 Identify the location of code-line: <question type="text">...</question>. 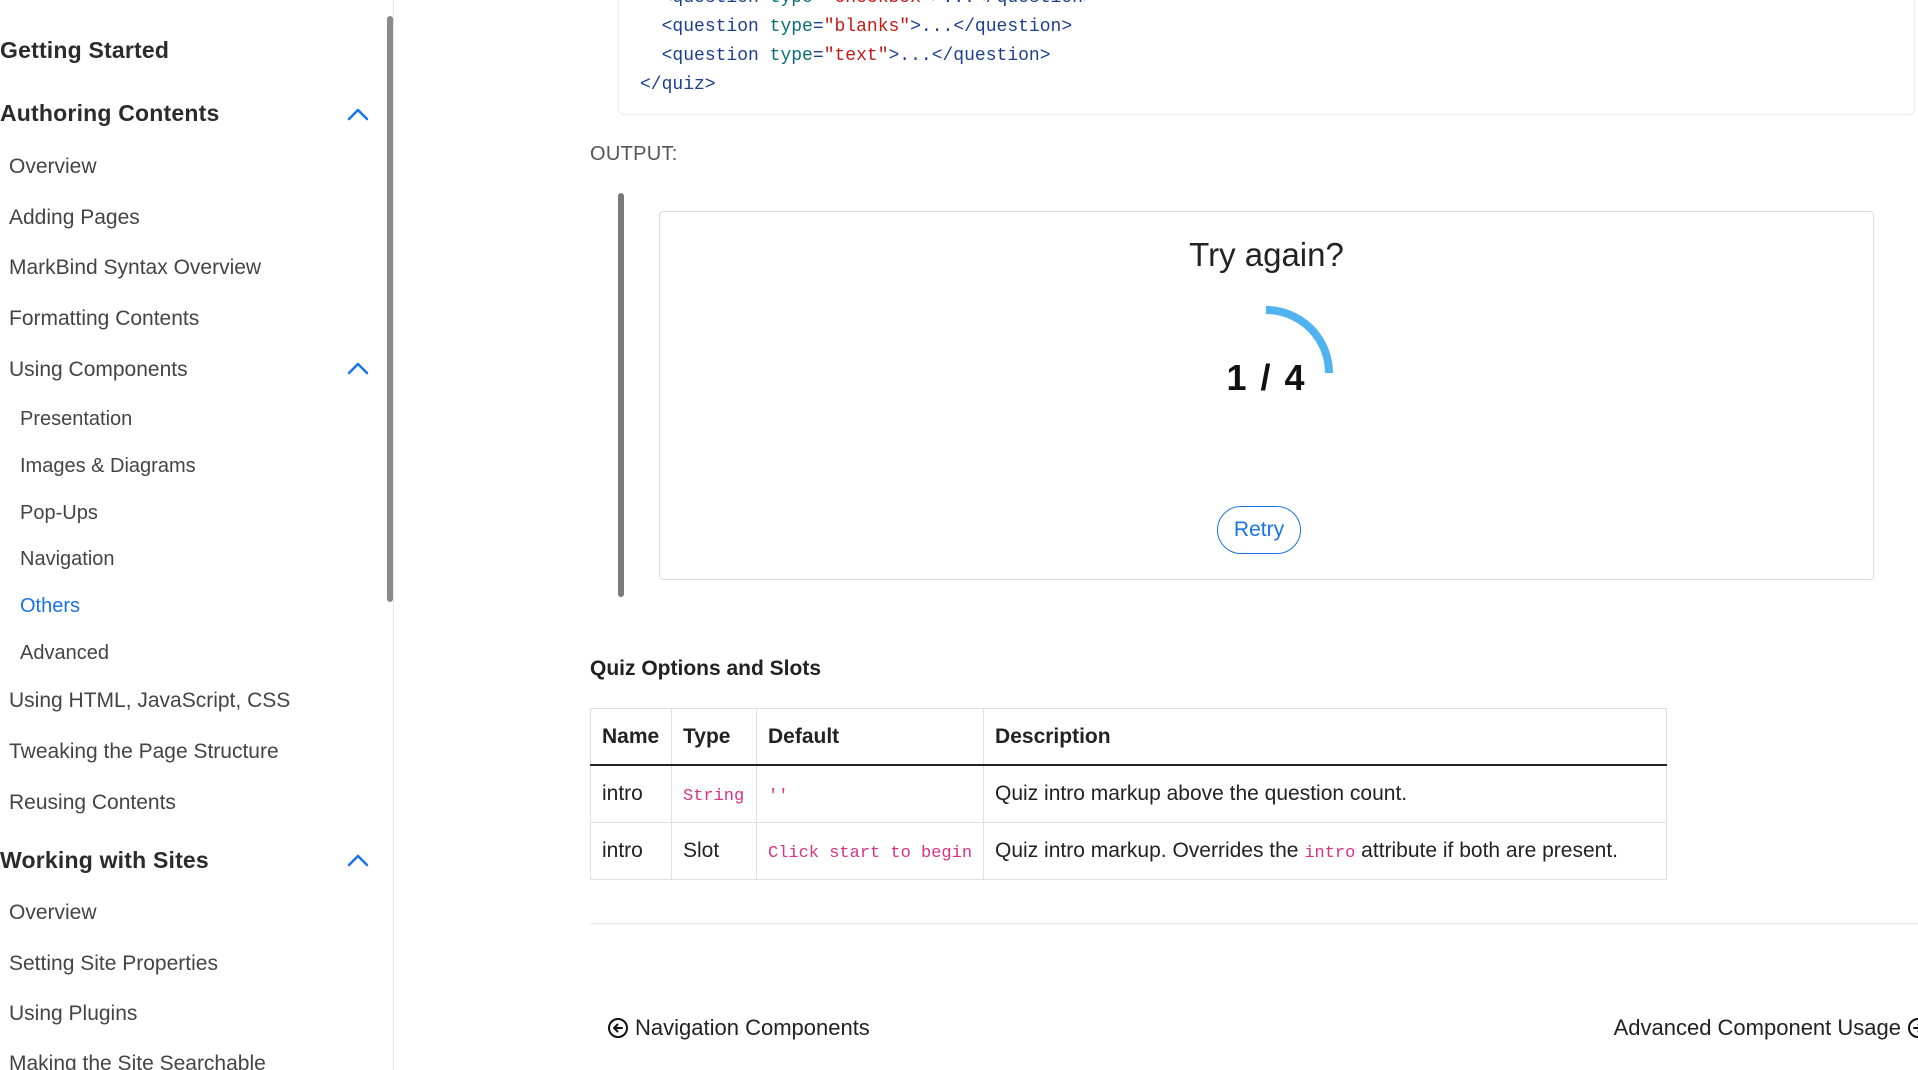
(856, 56).